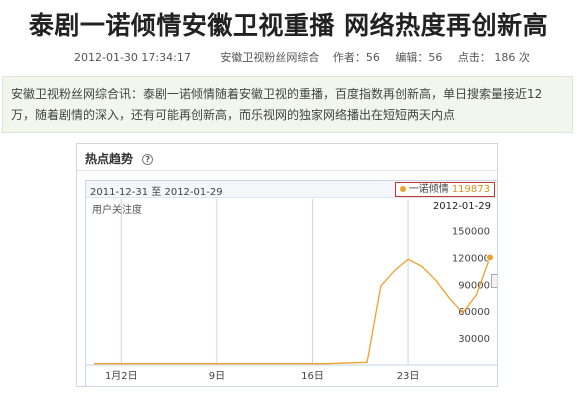 This screenshot has height=404, width=577. Describe the element at coordinates (269, 57) in the screenshot. I see `article-source: 安徽卫视粉丝网综合` at that location.